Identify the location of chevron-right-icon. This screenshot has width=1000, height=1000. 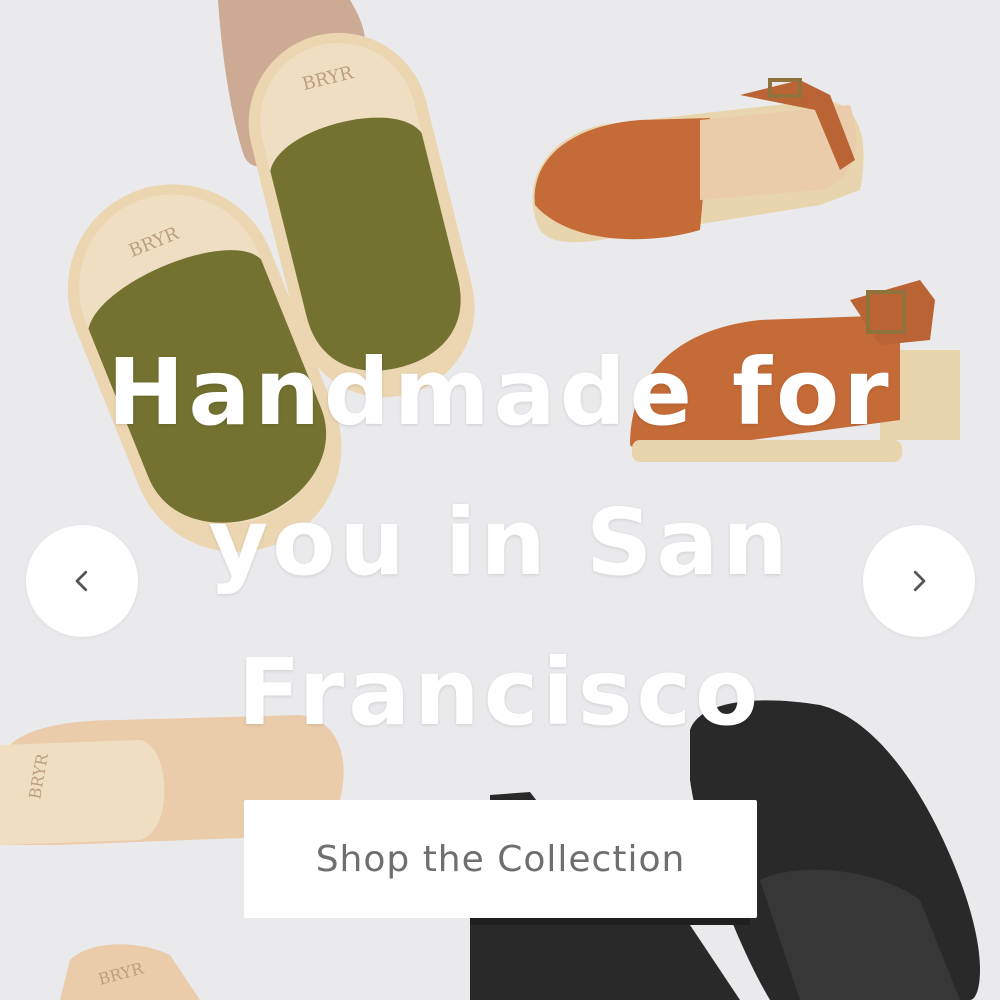
(919, 581).